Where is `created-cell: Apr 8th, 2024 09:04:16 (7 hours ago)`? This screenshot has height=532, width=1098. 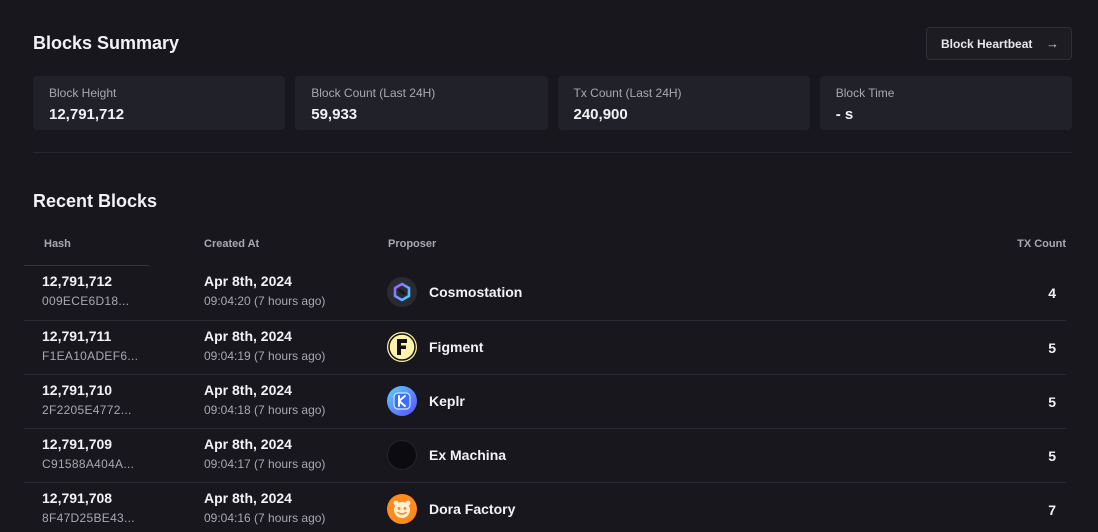
created-cell: Apr 8th, 2024 09:04:16 (7 hours ago) is located at coordinates (264, 507).